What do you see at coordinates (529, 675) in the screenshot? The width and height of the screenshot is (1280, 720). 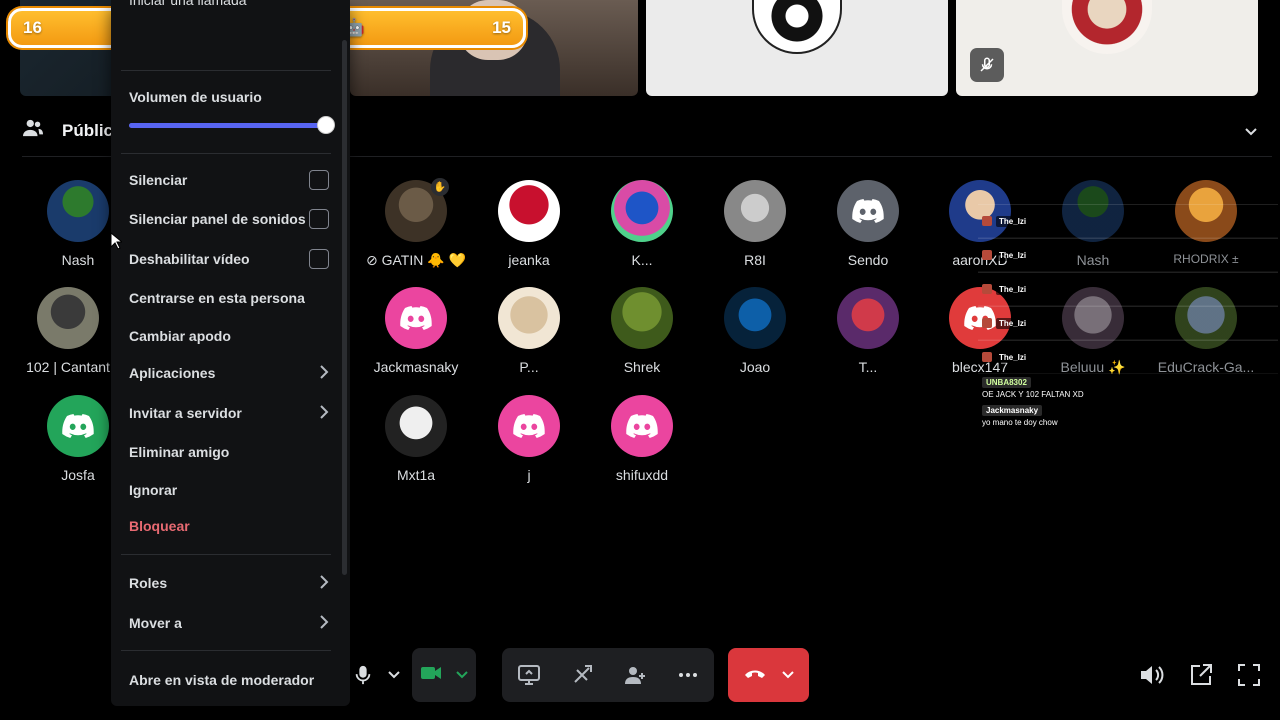 I see `screen-share-icon` at bounding box center [529, 675].